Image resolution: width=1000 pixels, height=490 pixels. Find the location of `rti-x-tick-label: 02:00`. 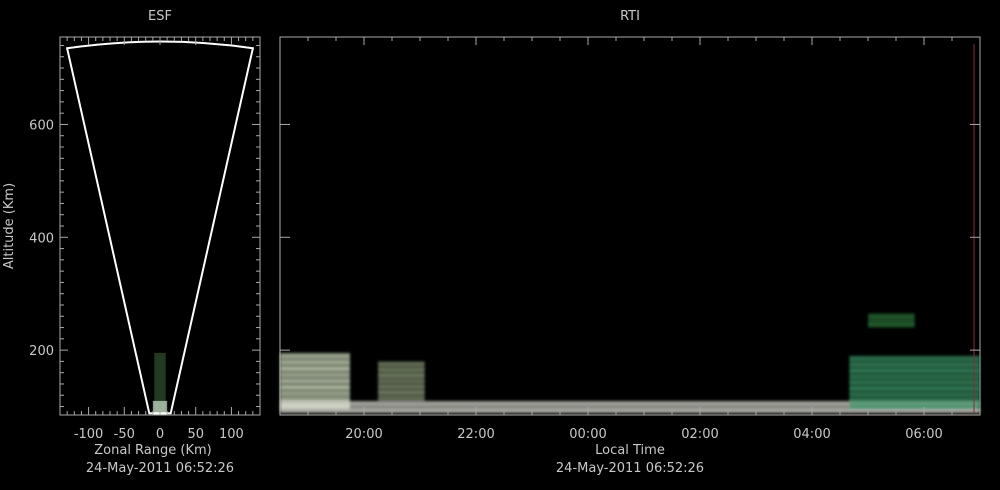

rti-x-tick-label: 02:00 is located at coordinates (699, 434).